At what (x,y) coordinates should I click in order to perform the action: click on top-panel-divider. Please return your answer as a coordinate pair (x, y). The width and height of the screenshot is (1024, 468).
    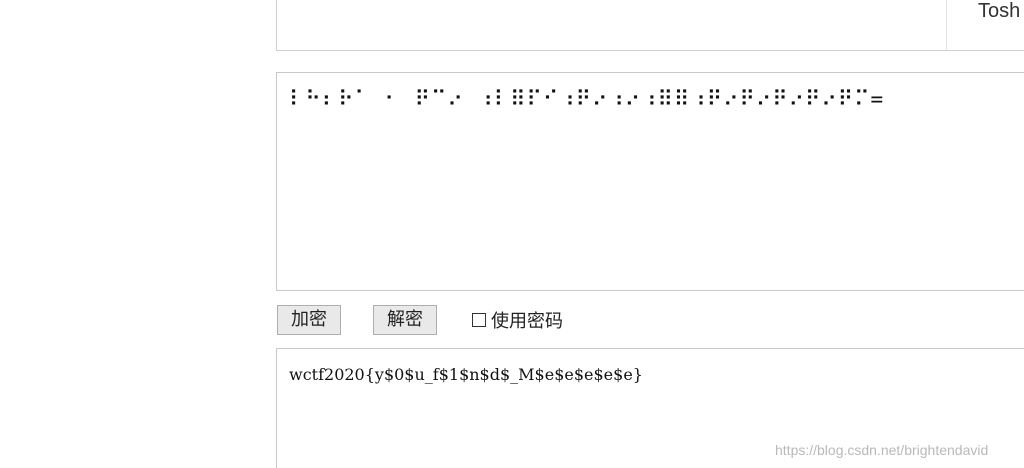
    Looking at the image, I should click on (946, 25).